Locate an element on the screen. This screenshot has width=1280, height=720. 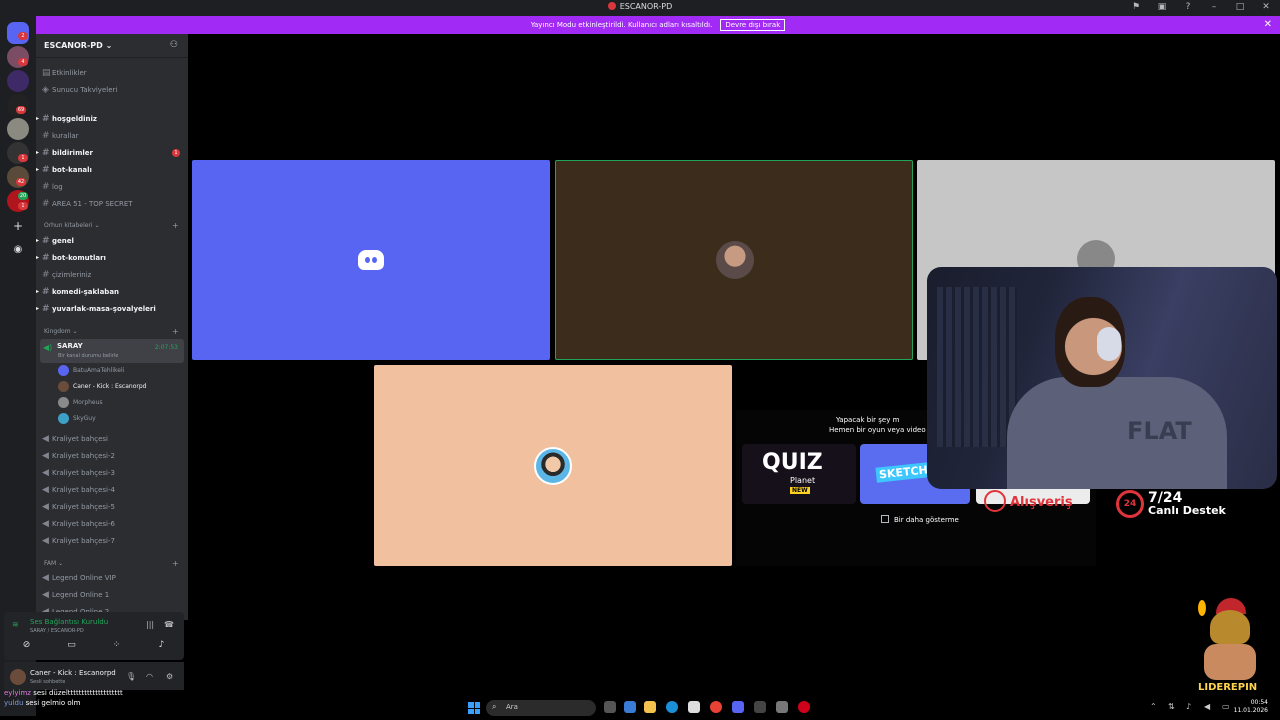
headphones-icon: ◠ is located at coordinates (149, 676).